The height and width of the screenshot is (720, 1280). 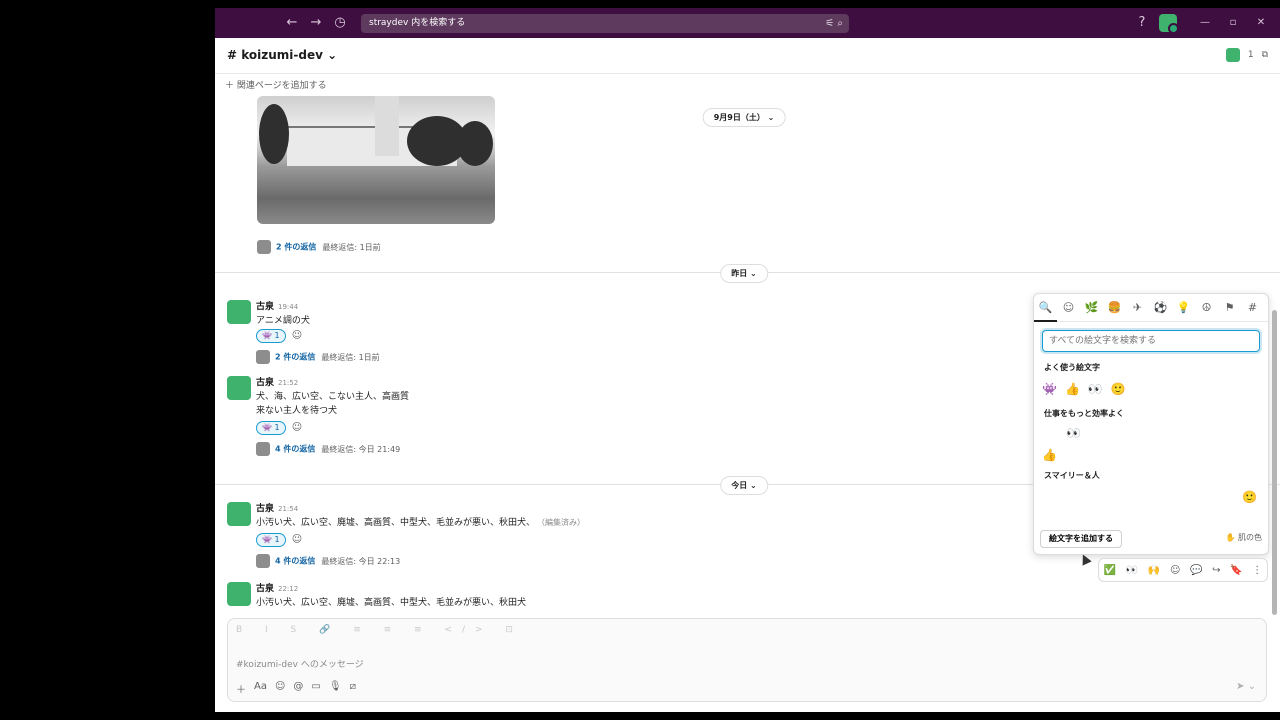 I want to click on bookmark-icon: 🔖, so click(x=1236, y=570).